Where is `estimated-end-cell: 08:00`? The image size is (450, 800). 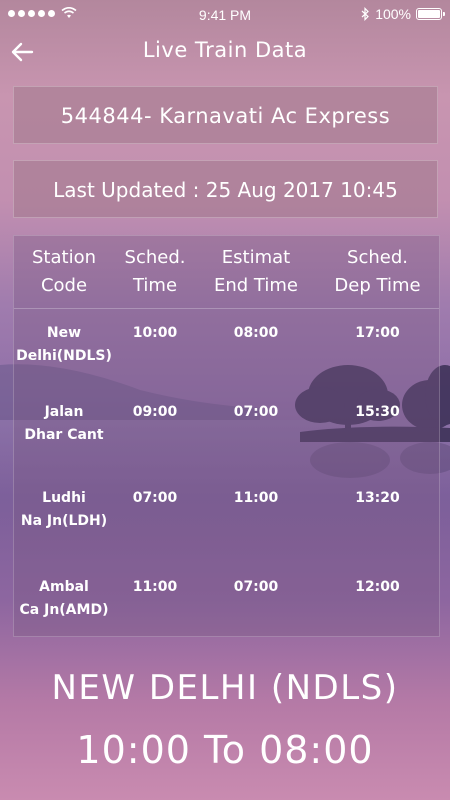 estimated-end-cell: 08:00 is located at coordinates (256, 333).